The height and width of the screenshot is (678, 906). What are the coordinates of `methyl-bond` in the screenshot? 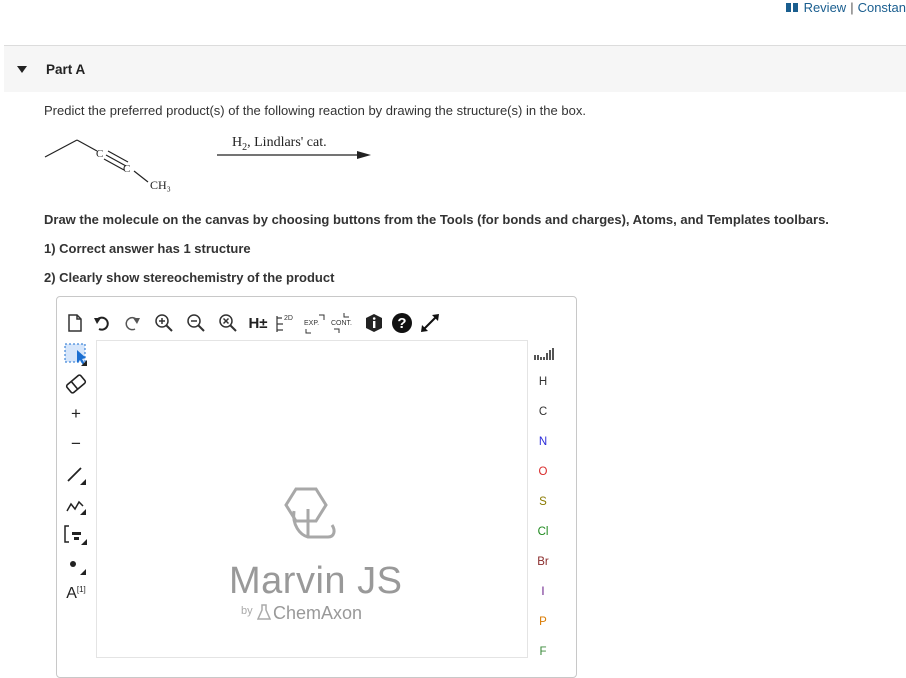 It's located at (141, 176).